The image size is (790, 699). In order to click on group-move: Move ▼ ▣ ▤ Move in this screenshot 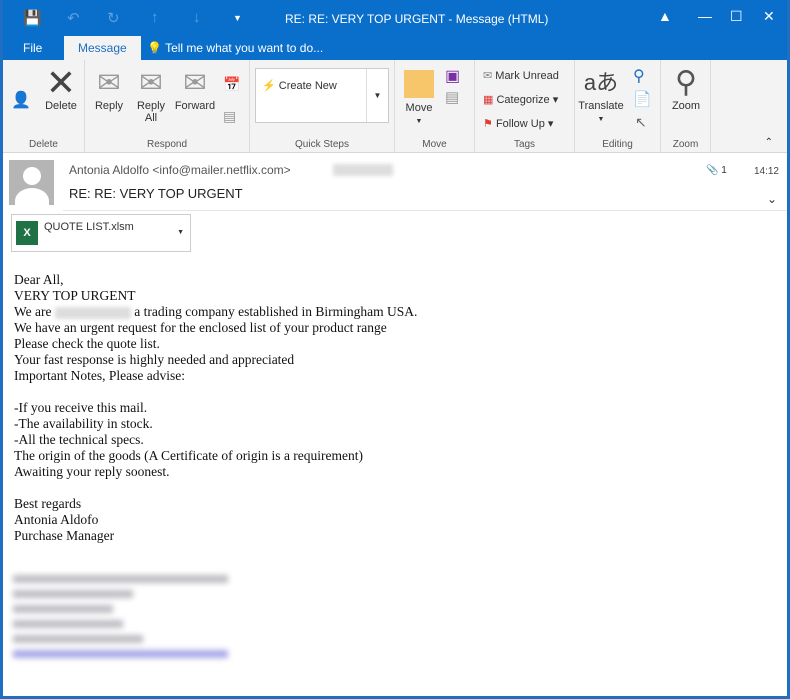, I will do `click(435, 106)`.